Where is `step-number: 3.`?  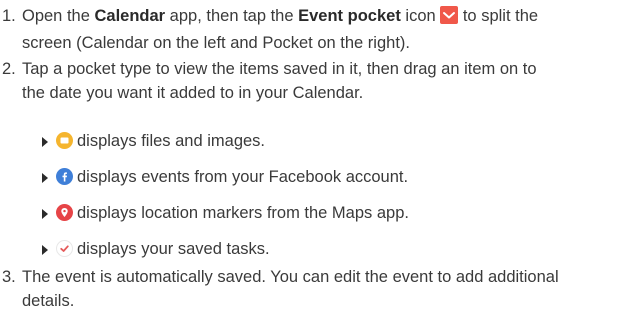
step-number: 3. is located at coordinates (9, 277).